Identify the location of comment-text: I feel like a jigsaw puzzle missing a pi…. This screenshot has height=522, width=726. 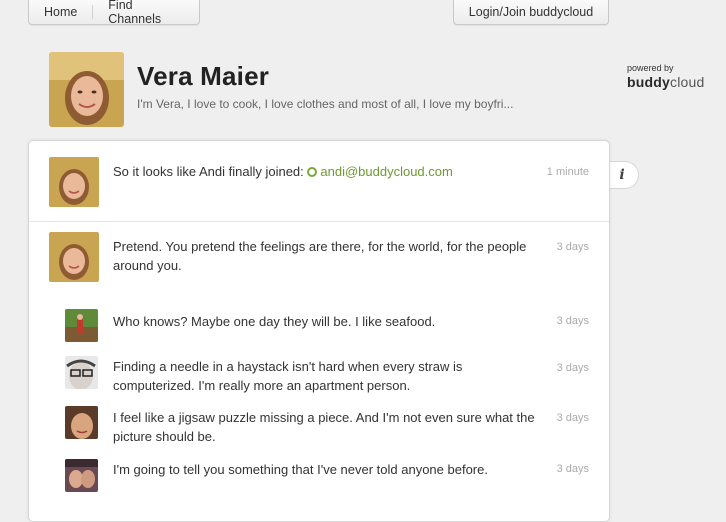
(324, 427).